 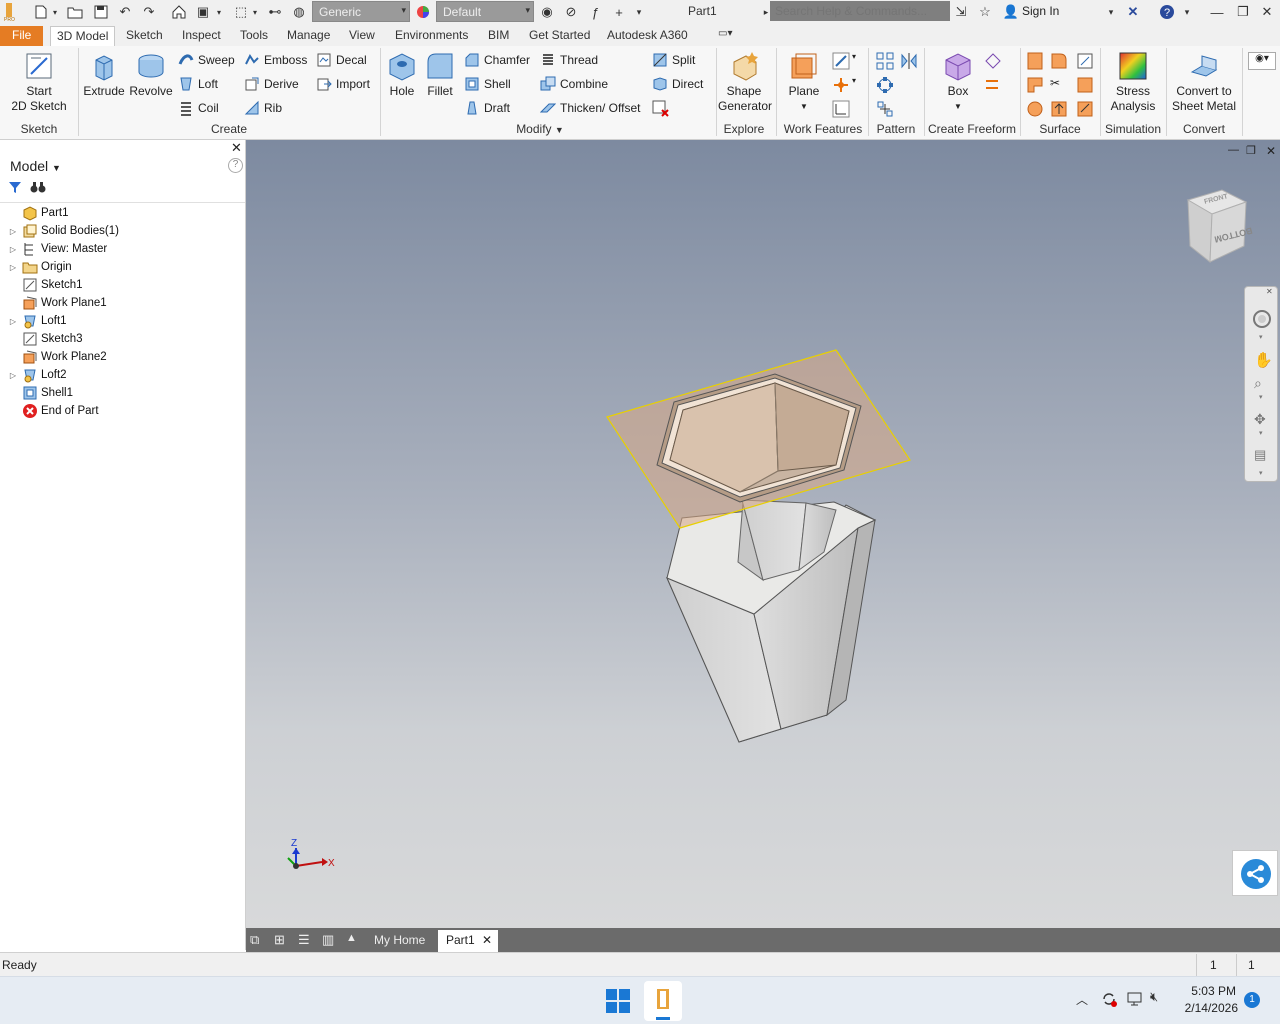 I want to click on sync-icon, so click(x=1109, y=1000).